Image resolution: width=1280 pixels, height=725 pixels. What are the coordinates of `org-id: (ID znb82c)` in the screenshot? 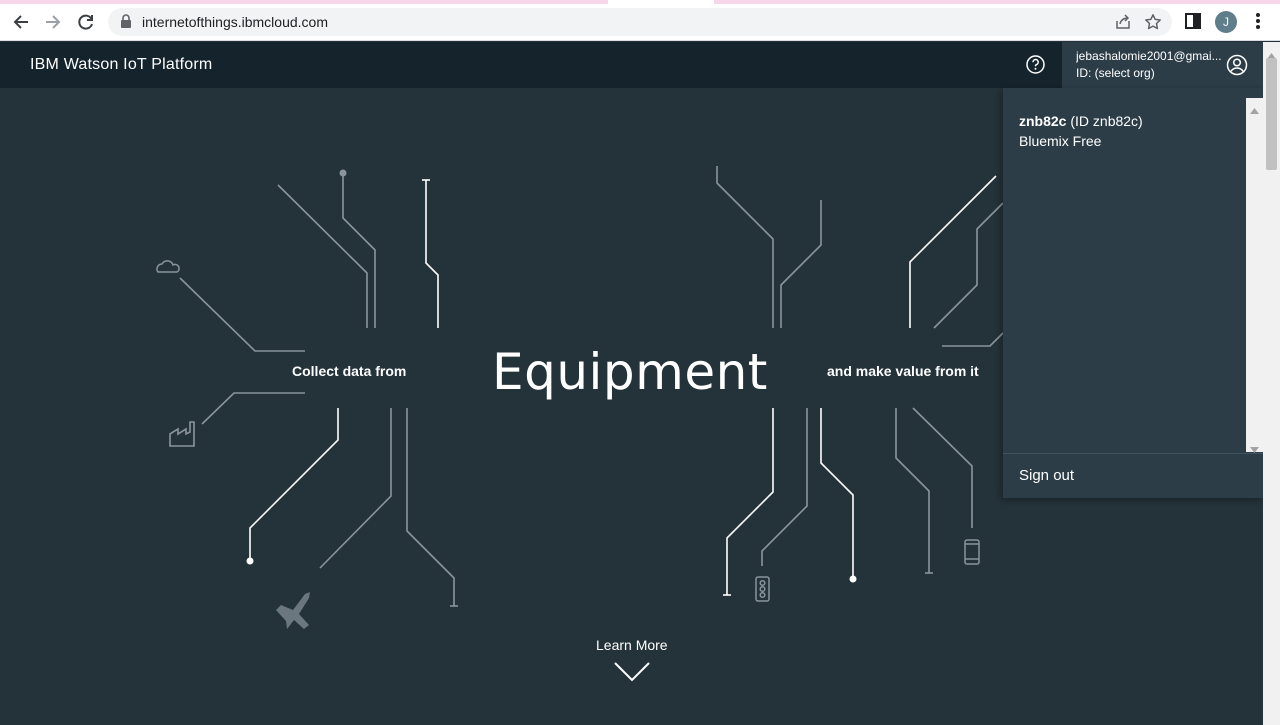 It's located at (1104, 121).